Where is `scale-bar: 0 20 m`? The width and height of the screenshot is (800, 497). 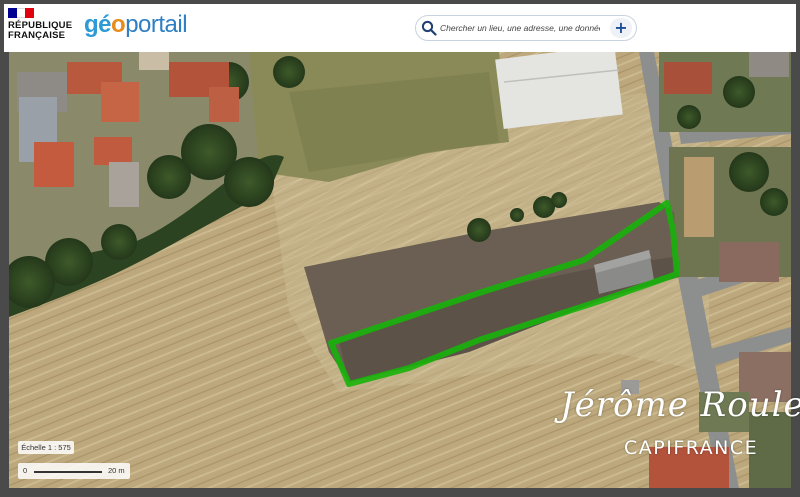 scale-bar: 0 20 m is located at coordinates (74, 471).